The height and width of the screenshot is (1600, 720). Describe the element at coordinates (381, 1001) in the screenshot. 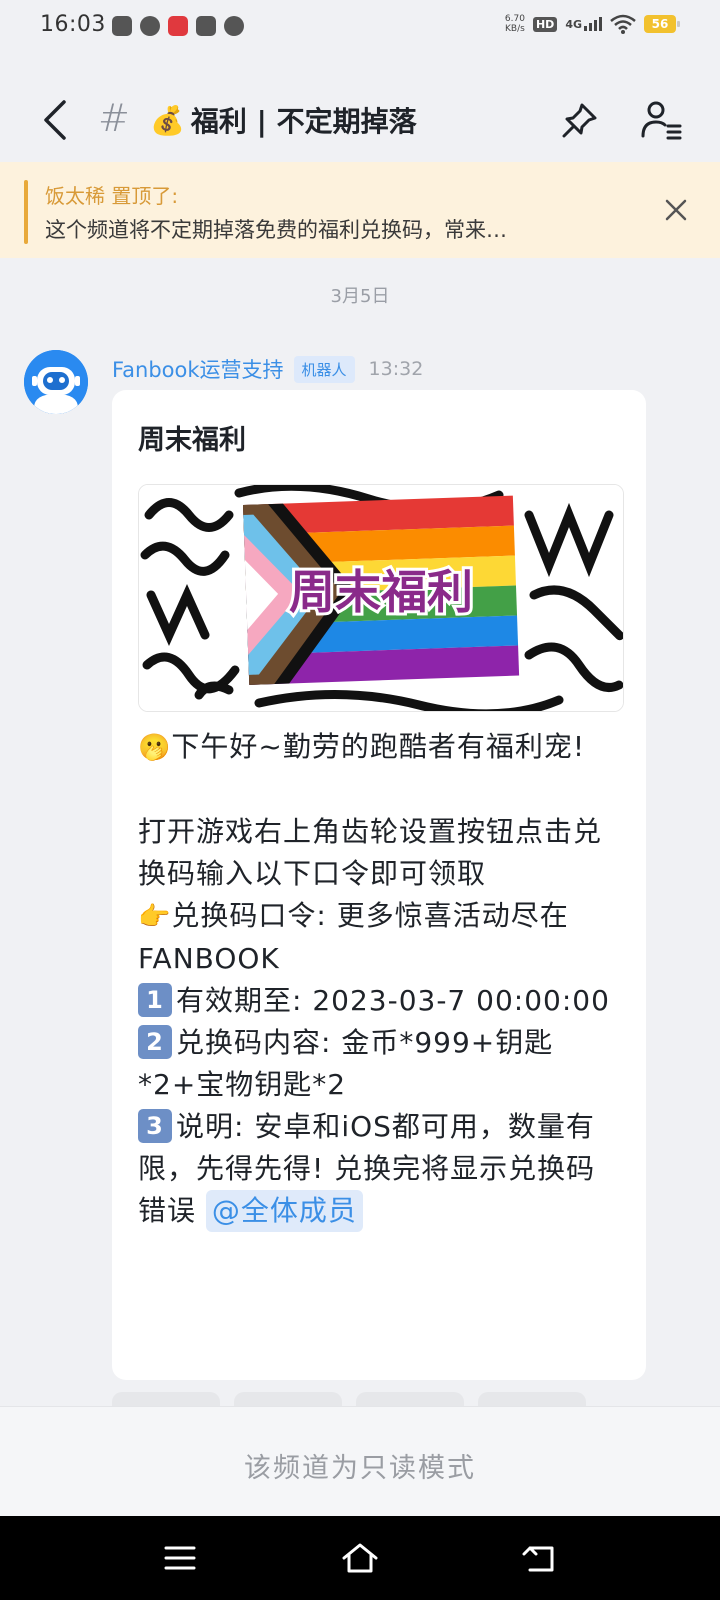

I see `list-item: 1 有效期至: 2023-03-7 00:00:00` at that location.